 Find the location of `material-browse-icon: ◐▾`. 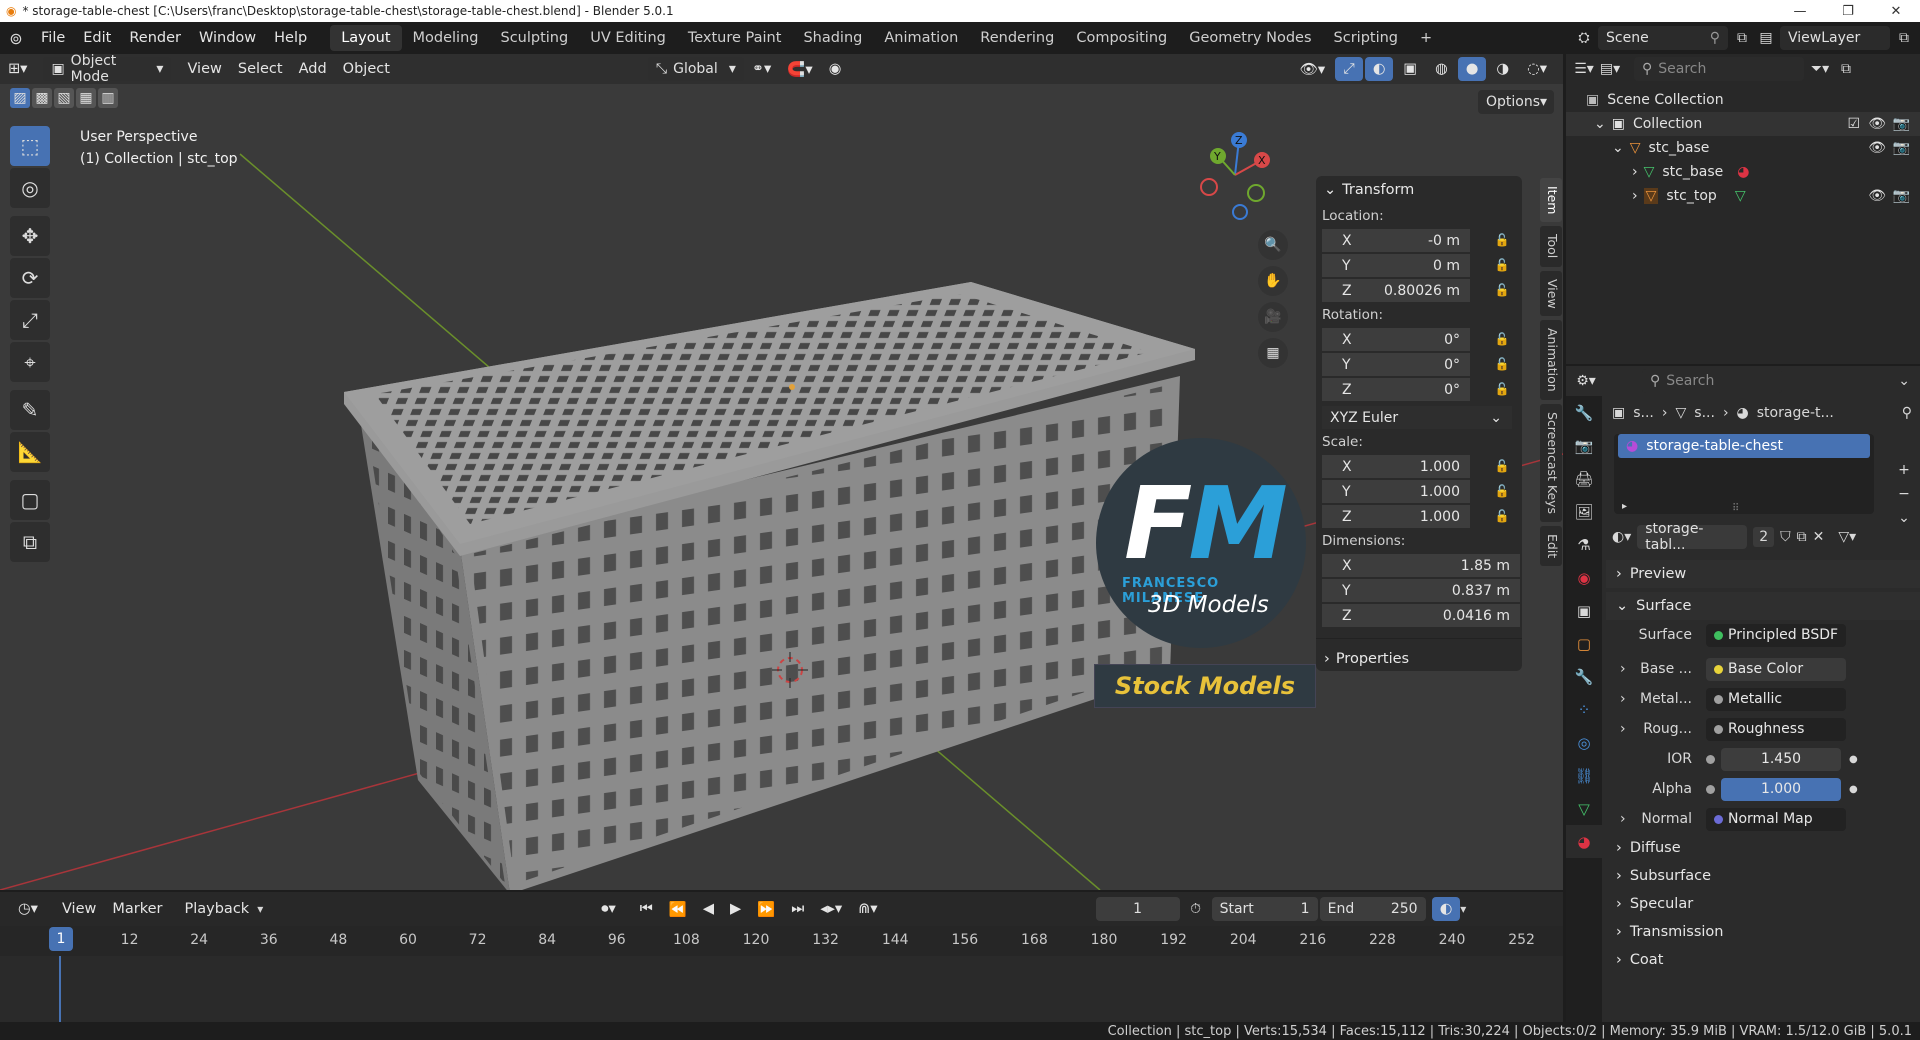

material-browse-icon: ◐▾ is located at coordinates (1621, 537).